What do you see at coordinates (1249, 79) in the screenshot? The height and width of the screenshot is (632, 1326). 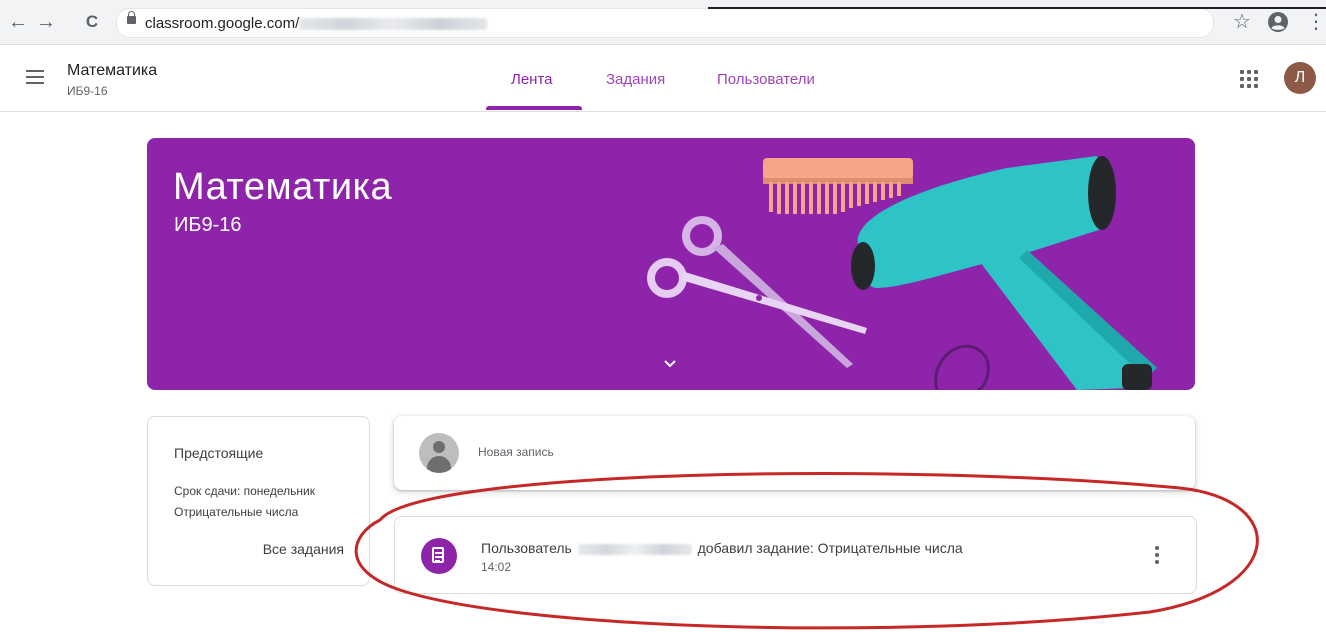 I see `google-apps-icon` at bounding box center [1249, 79].